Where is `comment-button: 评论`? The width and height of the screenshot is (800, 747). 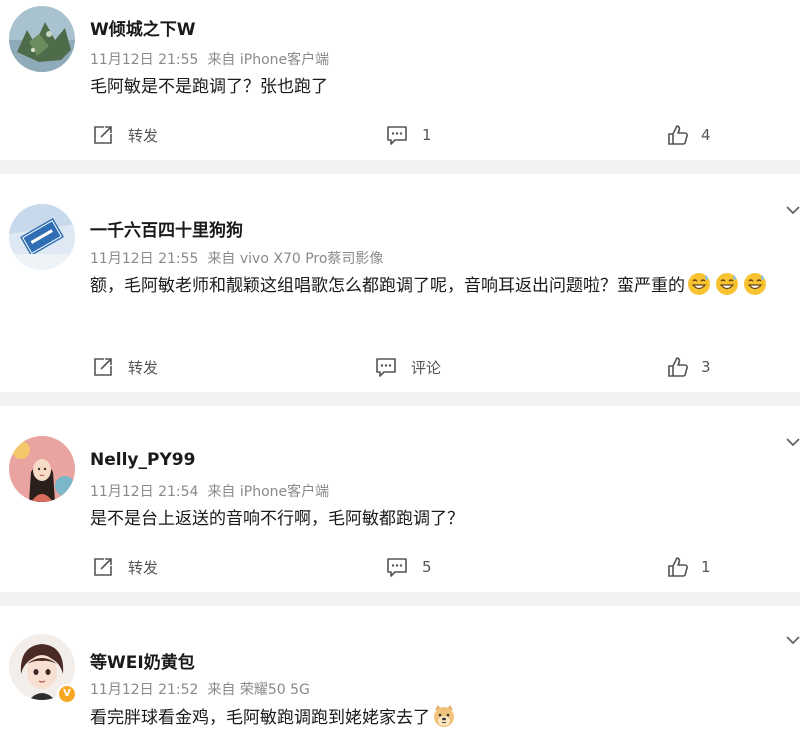 comment-button: 评论 is located at coordinates (408, 367).